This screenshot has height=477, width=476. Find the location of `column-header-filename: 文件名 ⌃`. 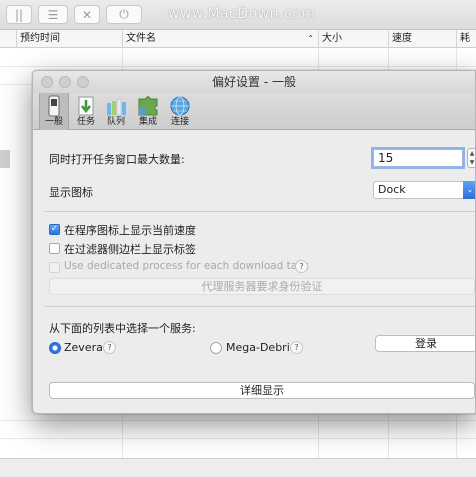

column-header-filename: 文件名 ⌃ is located at coordinates (220, 39).